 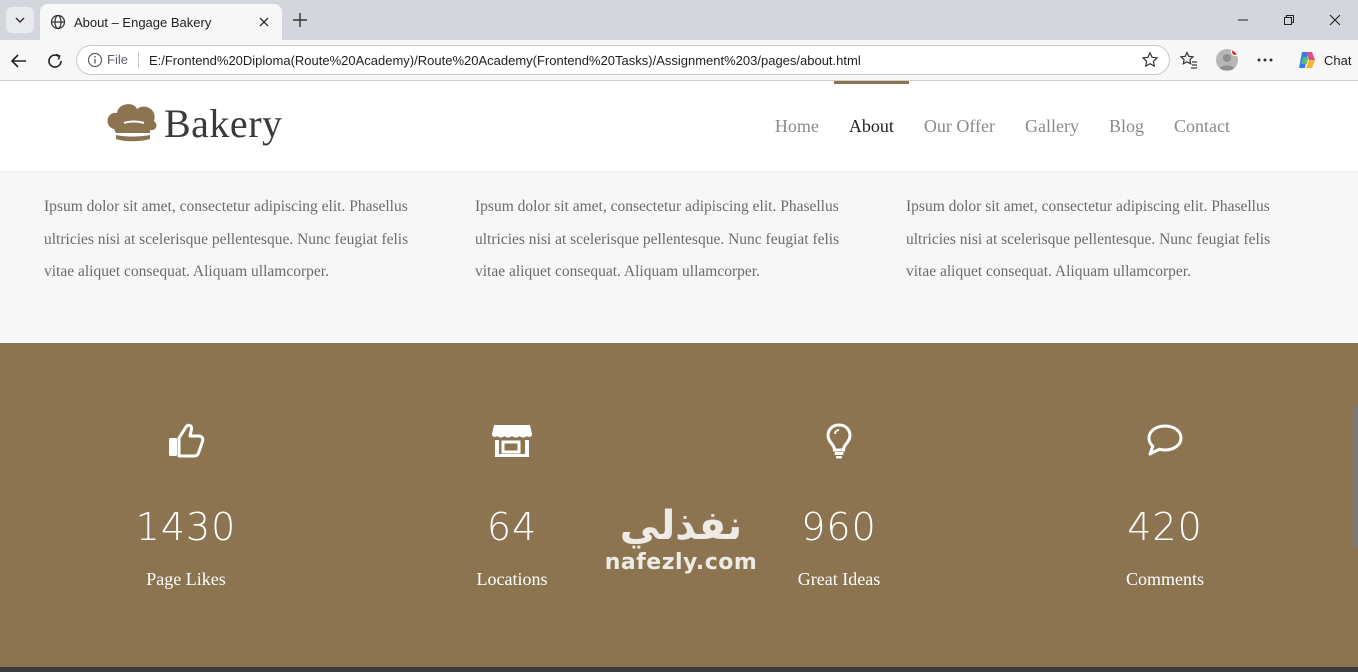 I want to click on minimize-button, so click(x=1243, y=20).